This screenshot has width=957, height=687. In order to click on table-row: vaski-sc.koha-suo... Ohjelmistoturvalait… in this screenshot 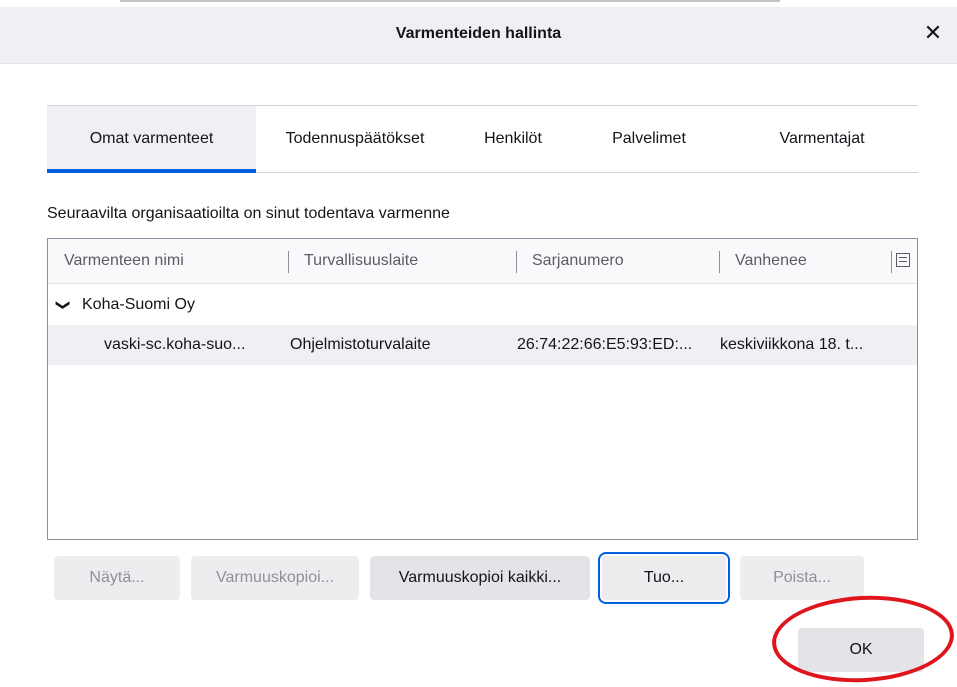, I will do `click(482, 345)`.